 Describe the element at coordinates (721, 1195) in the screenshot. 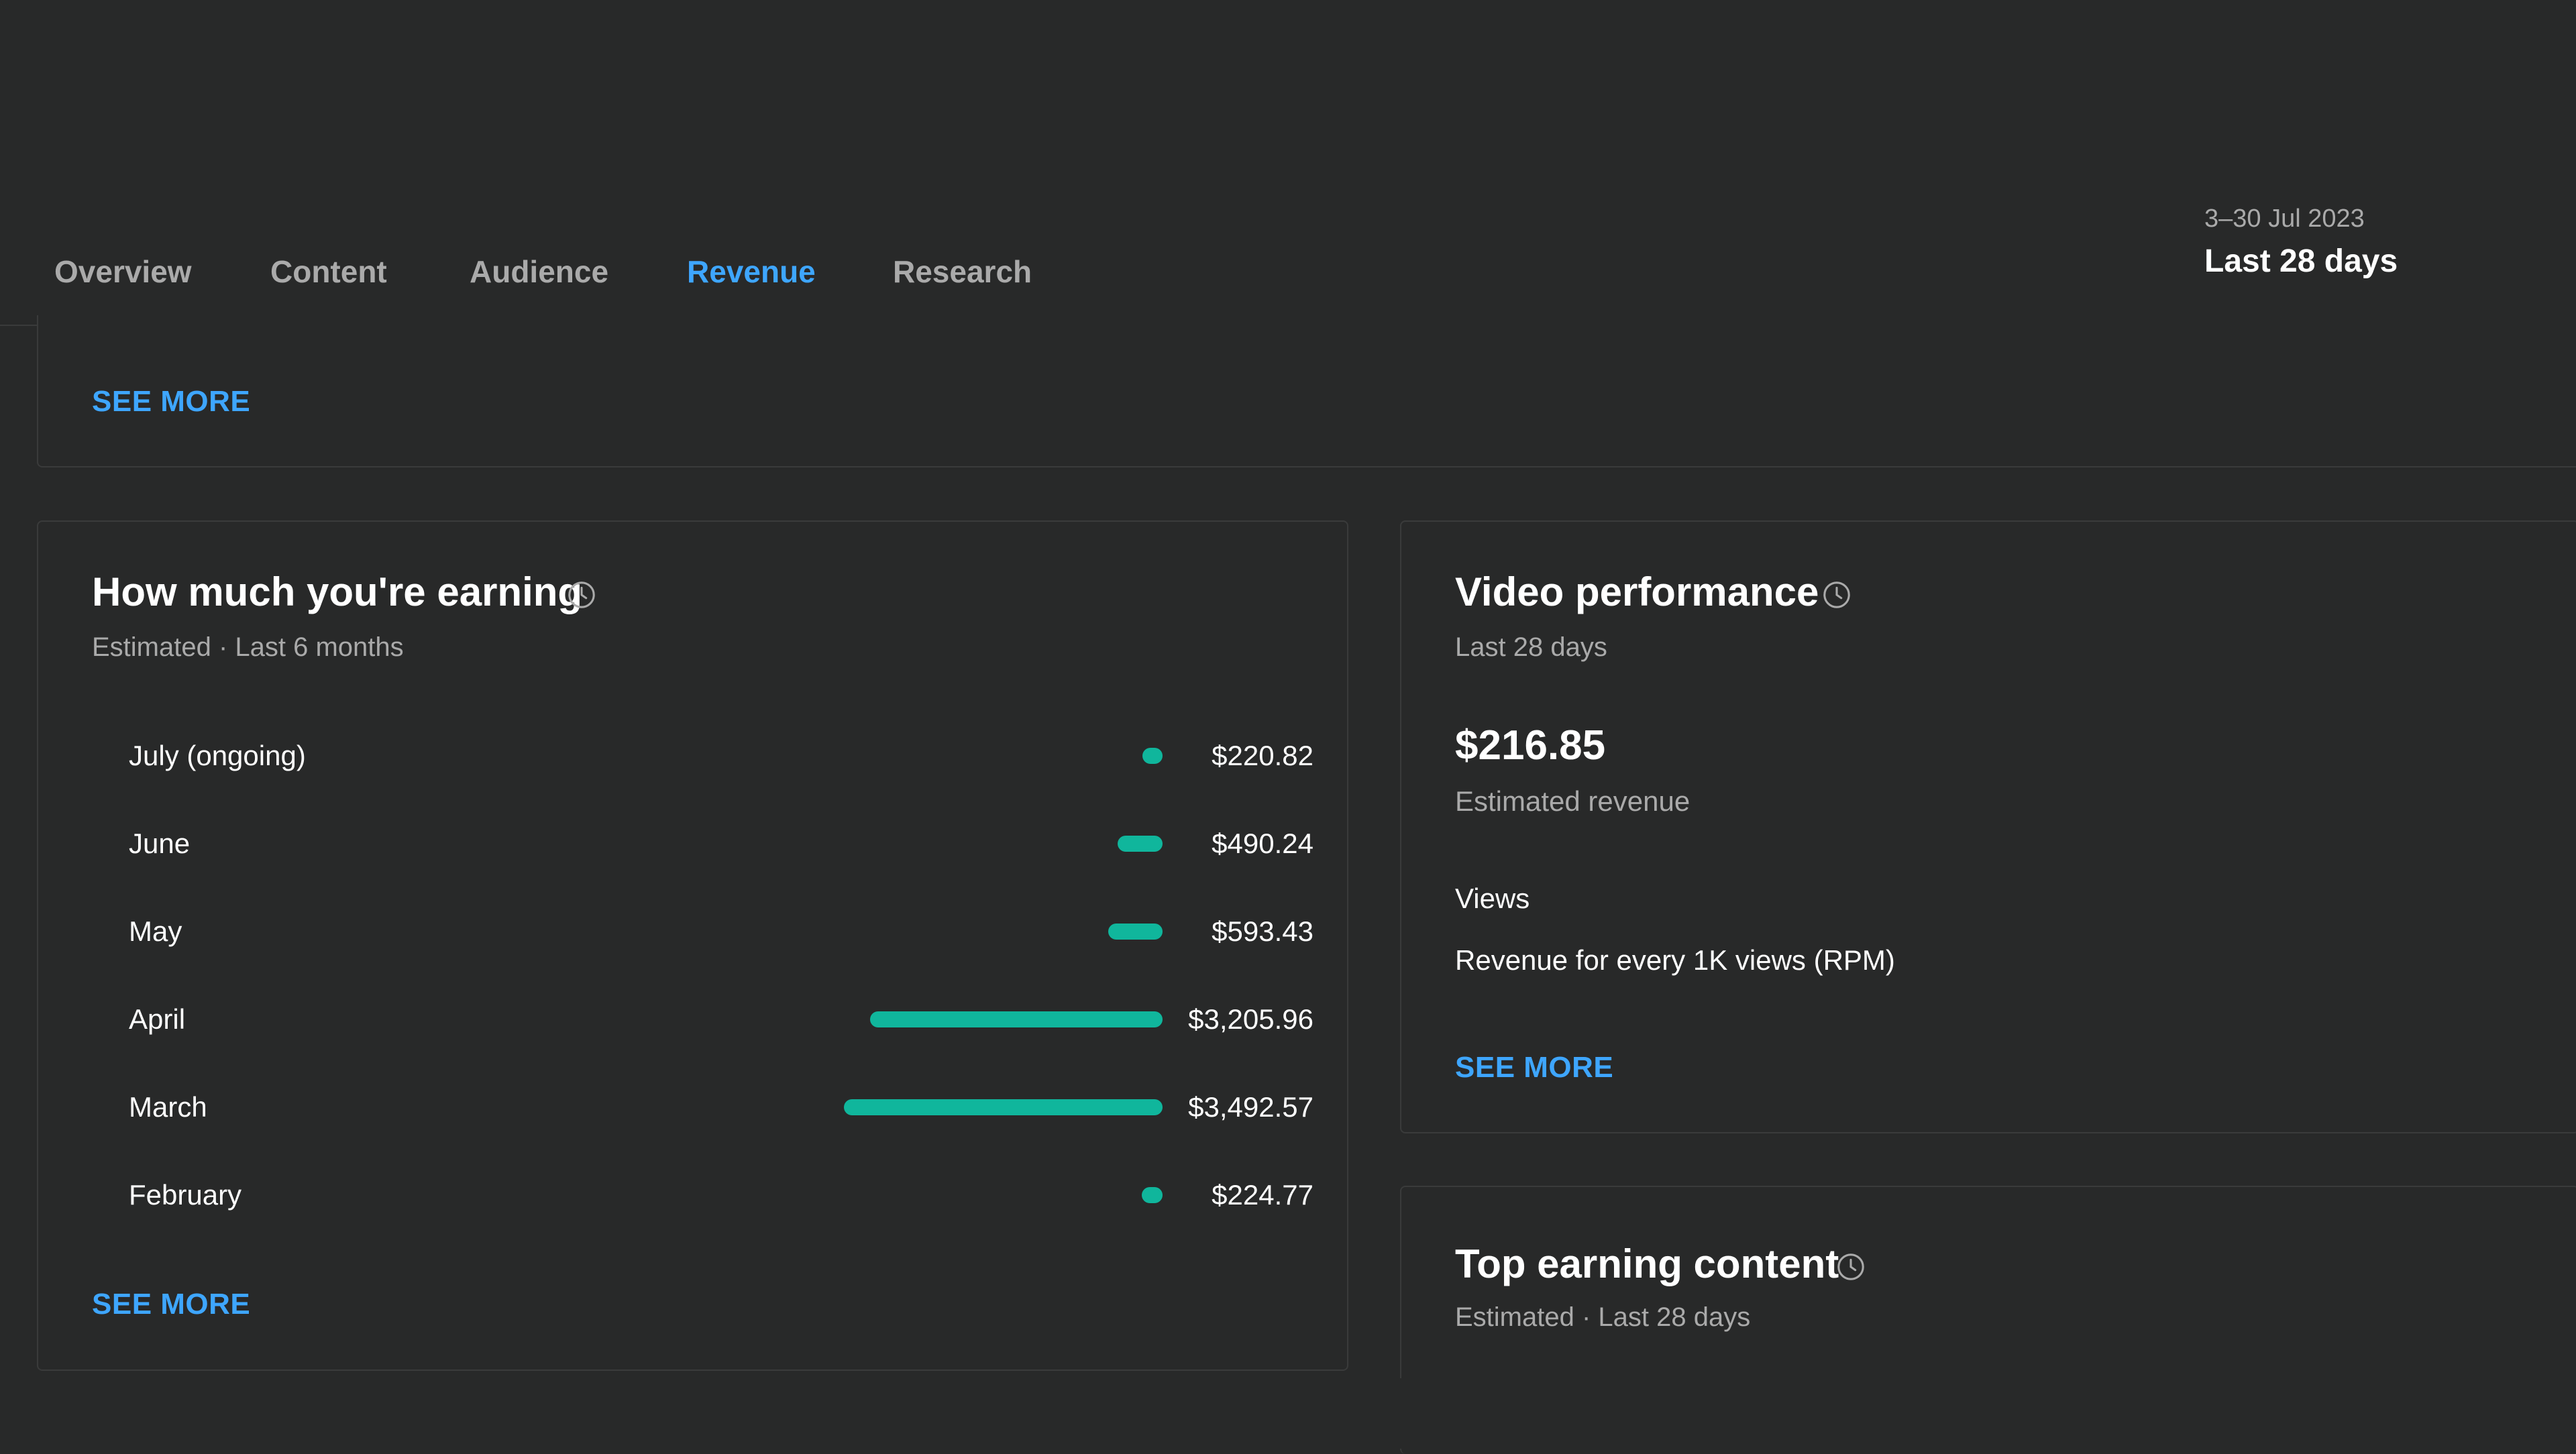

I see `earning-row: February $224.77` at that location.